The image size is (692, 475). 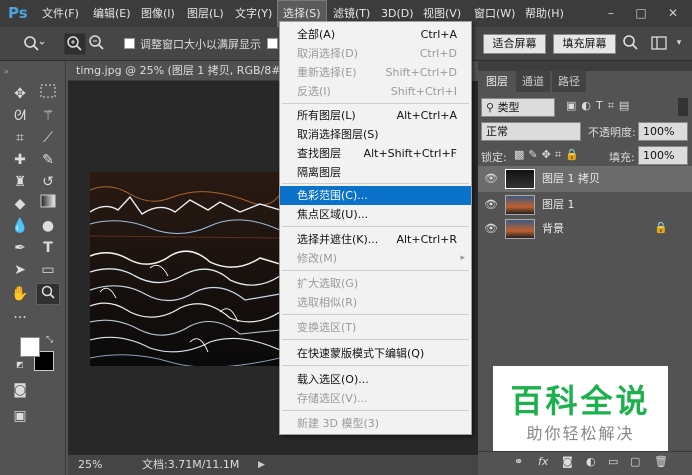 I want to click on menu-item-grow: 扩大选取(G), so click(x=375, y=283).